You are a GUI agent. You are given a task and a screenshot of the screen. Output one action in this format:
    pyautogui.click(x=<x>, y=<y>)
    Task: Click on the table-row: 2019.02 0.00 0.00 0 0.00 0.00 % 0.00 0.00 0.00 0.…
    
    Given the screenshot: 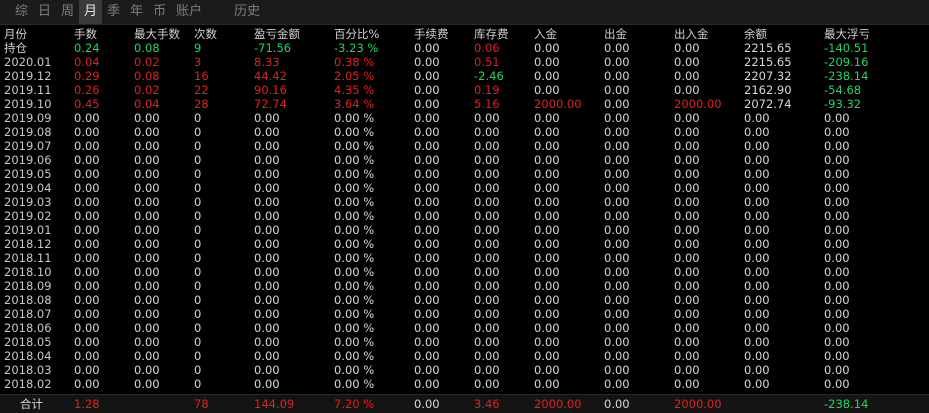 What is the action you would take?
    pyautogui.click(x=464, y=216)
    